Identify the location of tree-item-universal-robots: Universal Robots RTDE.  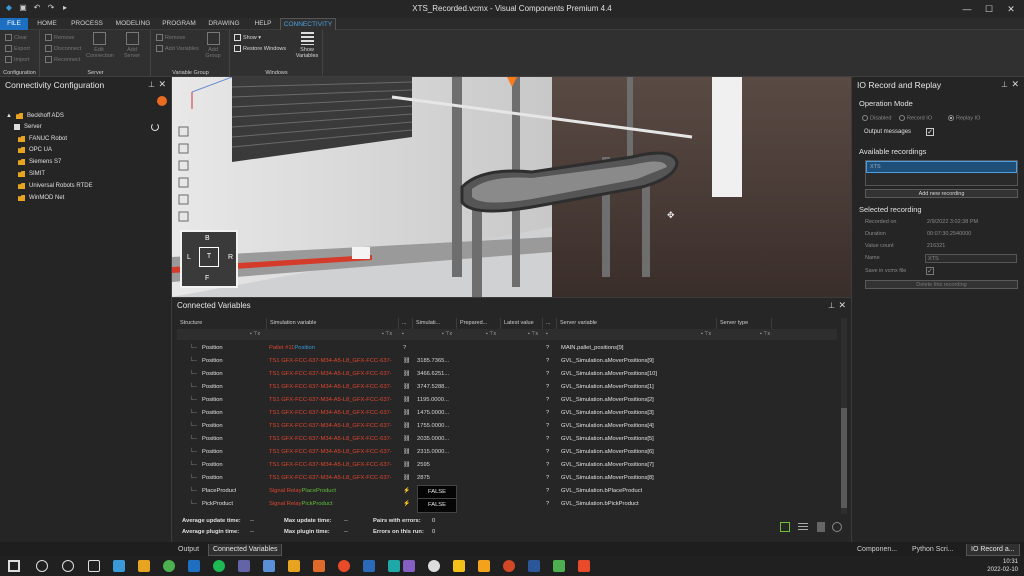
(85, 186).